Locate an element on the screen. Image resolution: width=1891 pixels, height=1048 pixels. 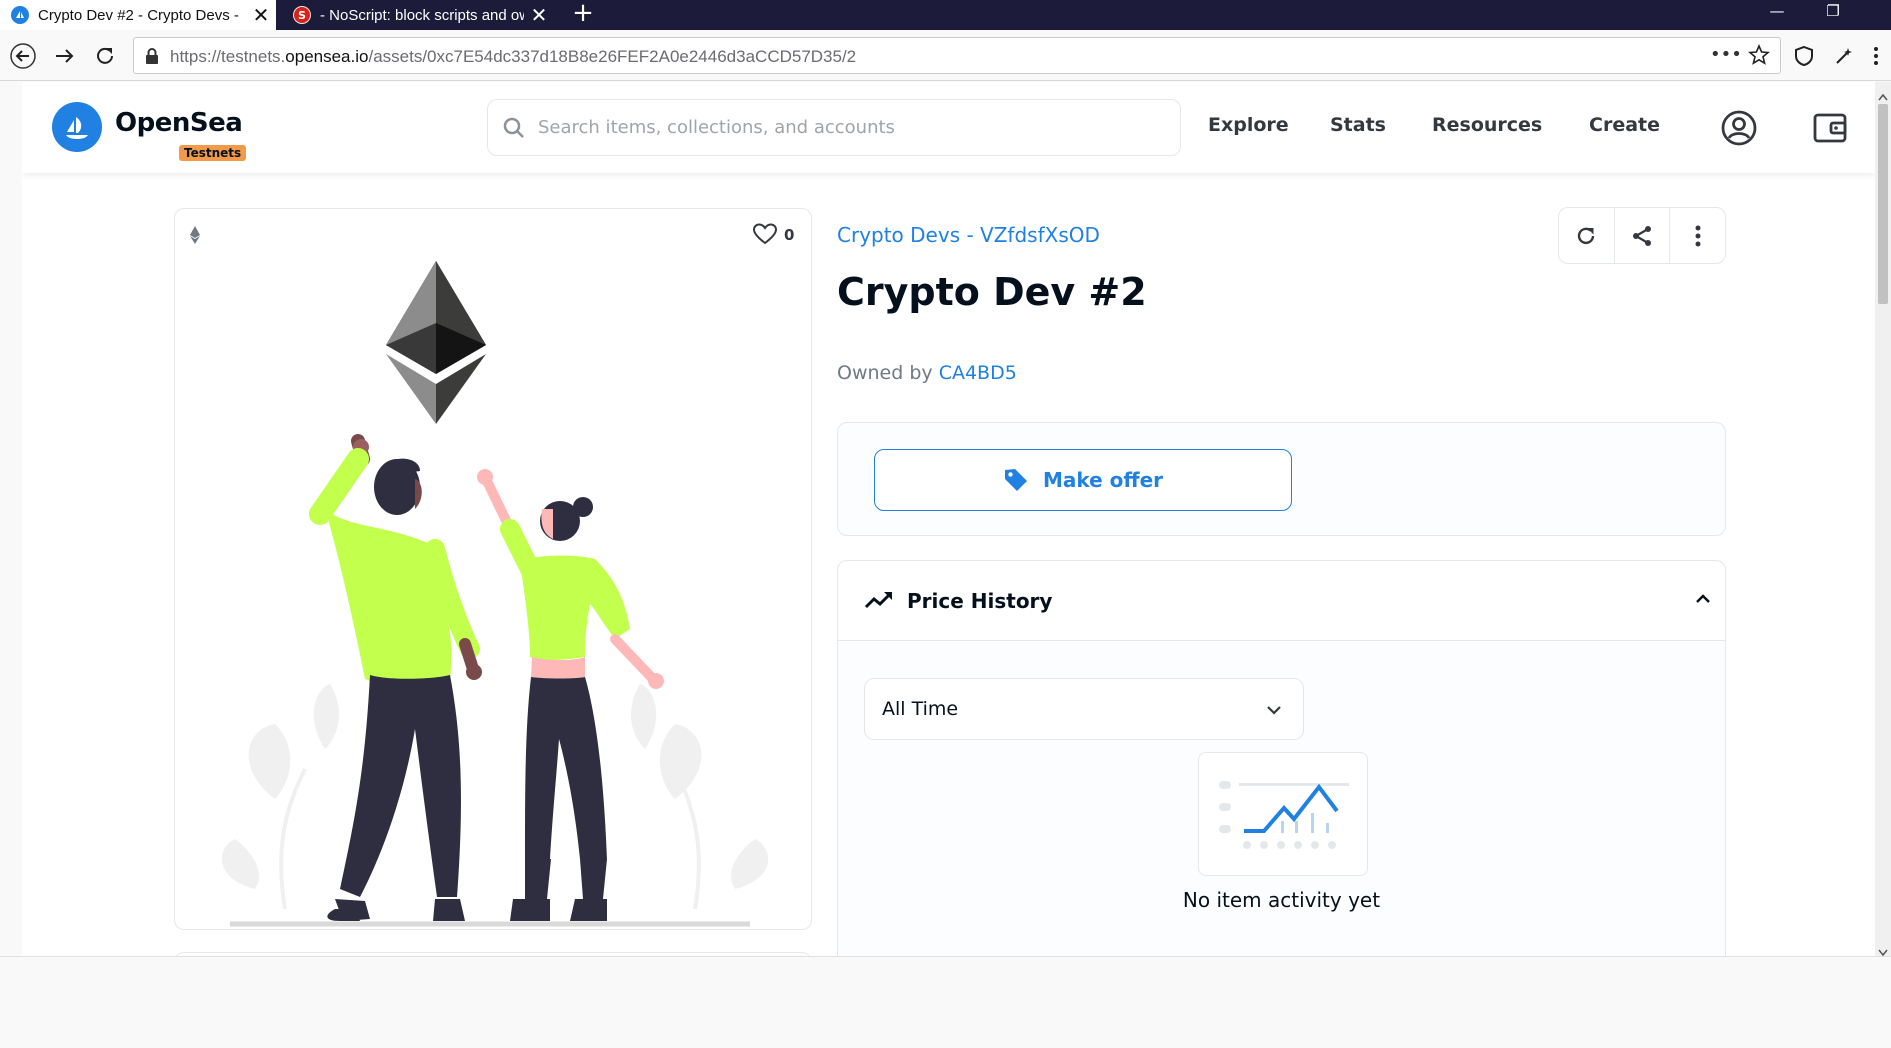
back-icon is located at coordinates (23, 56).